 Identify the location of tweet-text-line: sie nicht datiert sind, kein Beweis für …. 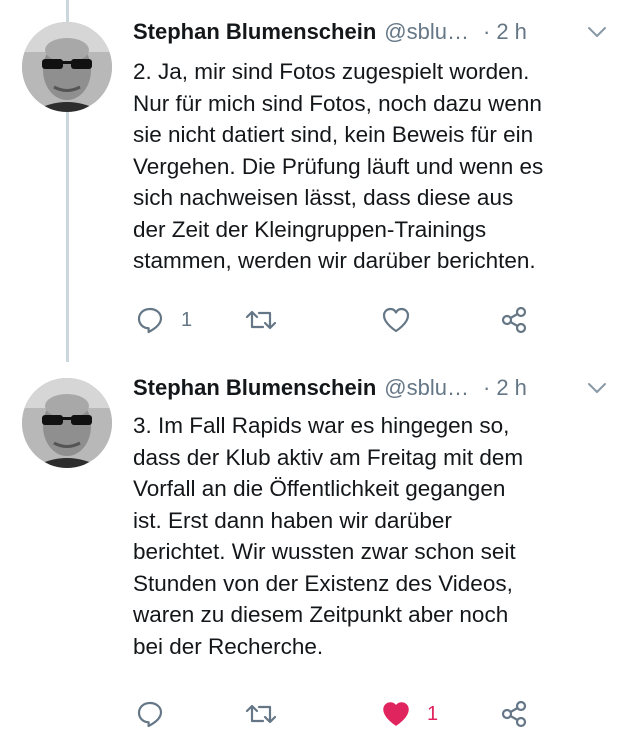
(333, 134).